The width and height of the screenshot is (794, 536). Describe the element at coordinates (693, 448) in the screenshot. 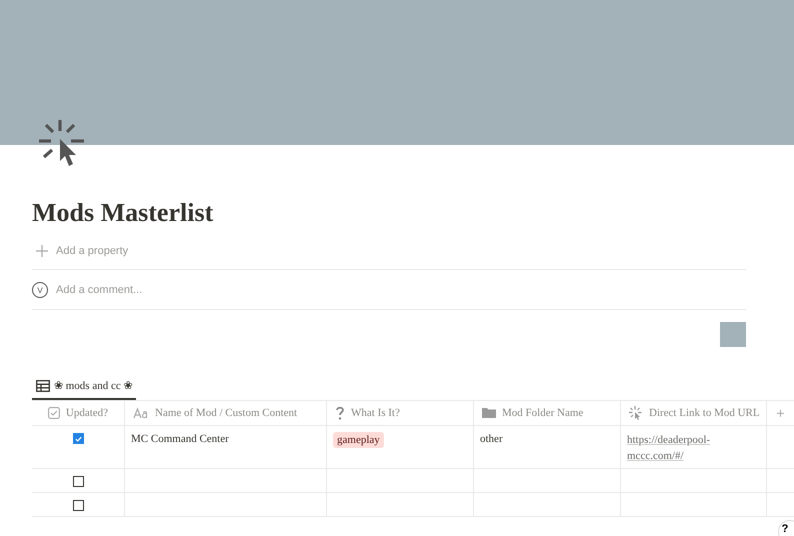

I see `mod-url-link: https://deaderpool-mccc.com/#/` at that location.